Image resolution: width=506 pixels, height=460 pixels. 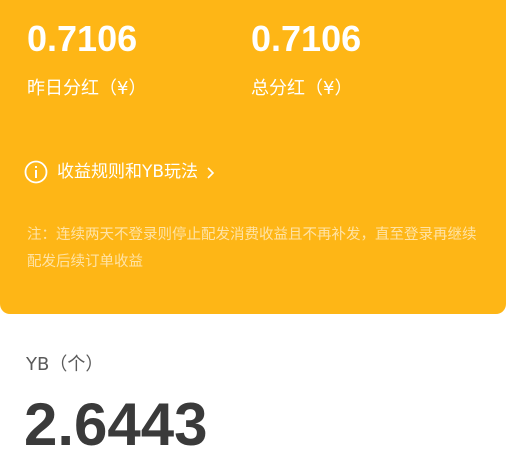 What do you see at coordinates (128, 172) in the screenshot?
I see `rules-link-label: 收益规则和YB玩法` at bounding box center [128, 172].